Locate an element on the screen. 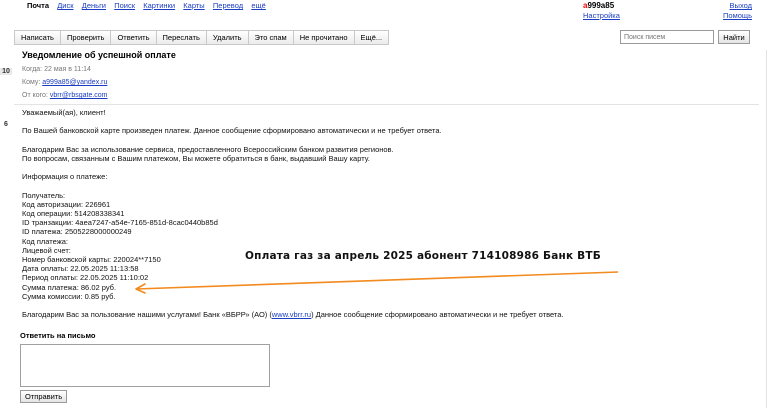  to-address-link: a999a85@yandex.ru is located at coordinates (74, 82).